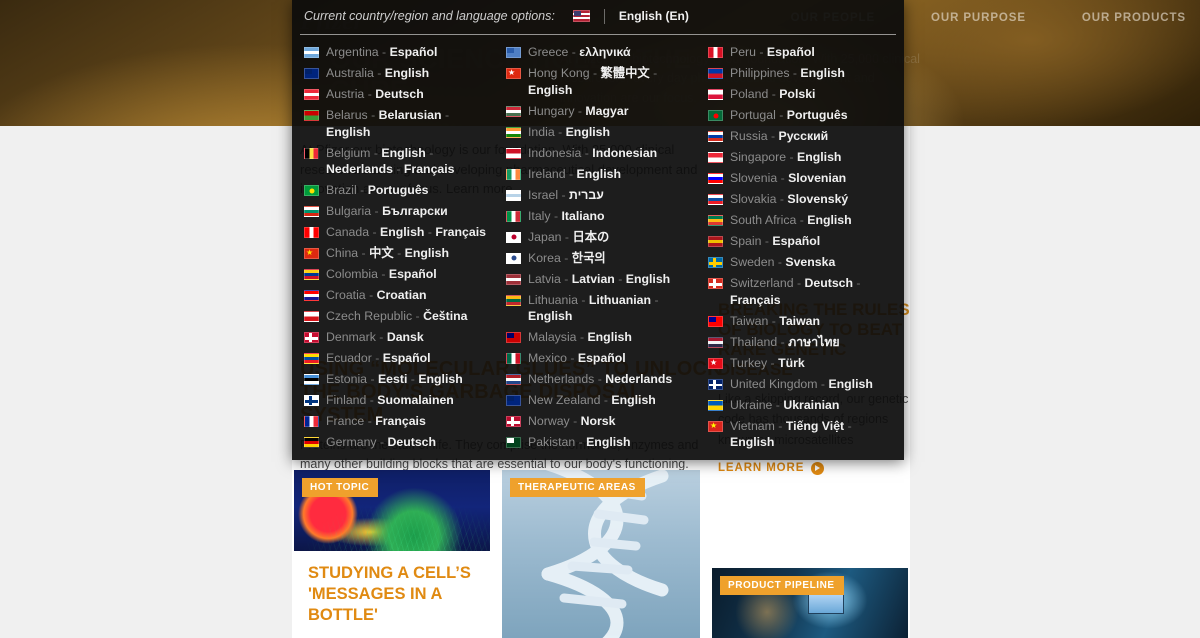 Image resolution: width=1200 pixels, height=638 pixels. I want to click on country-option-label: Latvia - Latvian - English, so click(599, 278).